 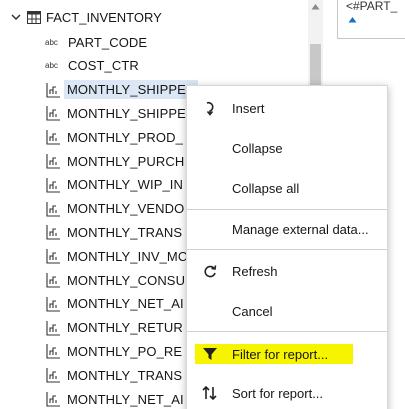 I want to click on tree-root-fact-inventory: FACT_INVENTORY, so click(x=86, y=17).